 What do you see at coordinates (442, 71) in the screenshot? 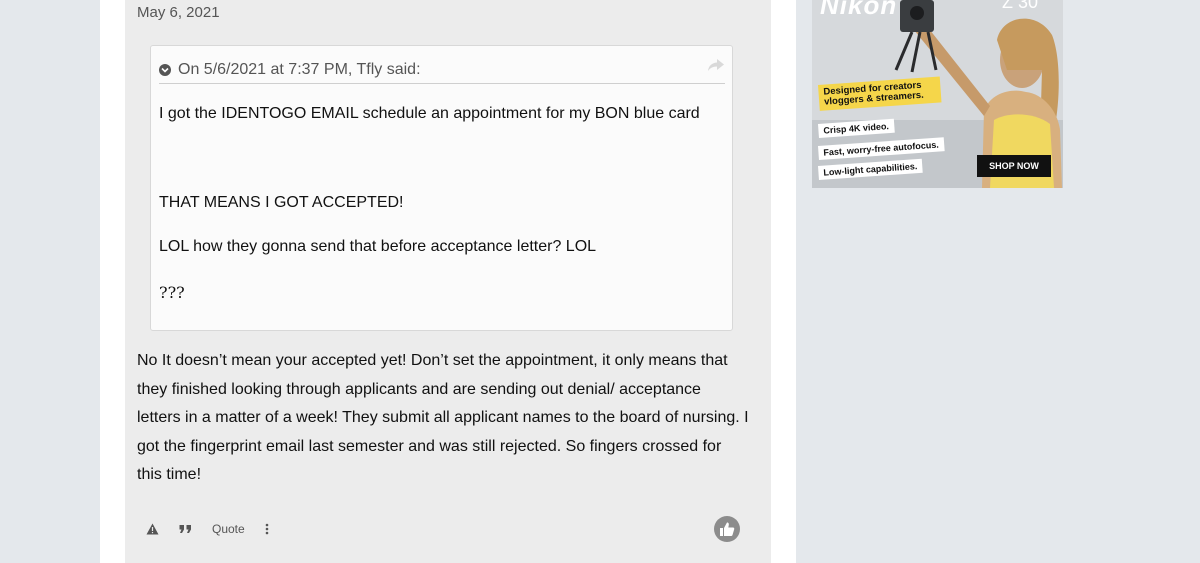
I see `quote-header: On 5/6/2021 at 7:37 PM, Tfly said:` at bounding box center [442, 71].